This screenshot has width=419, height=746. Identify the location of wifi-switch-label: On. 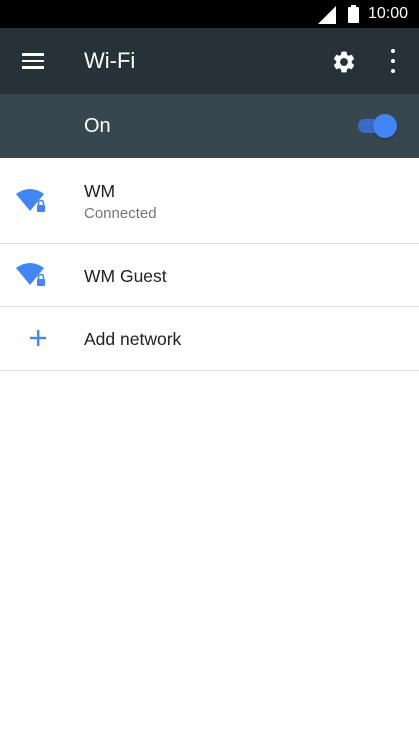
(97, 126).